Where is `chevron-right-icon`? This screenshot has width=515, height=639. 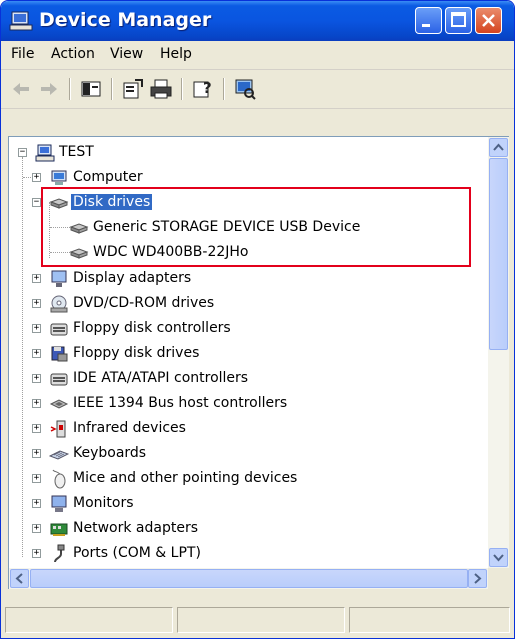 chevron-right-icon is located at coordinates (478, 578).